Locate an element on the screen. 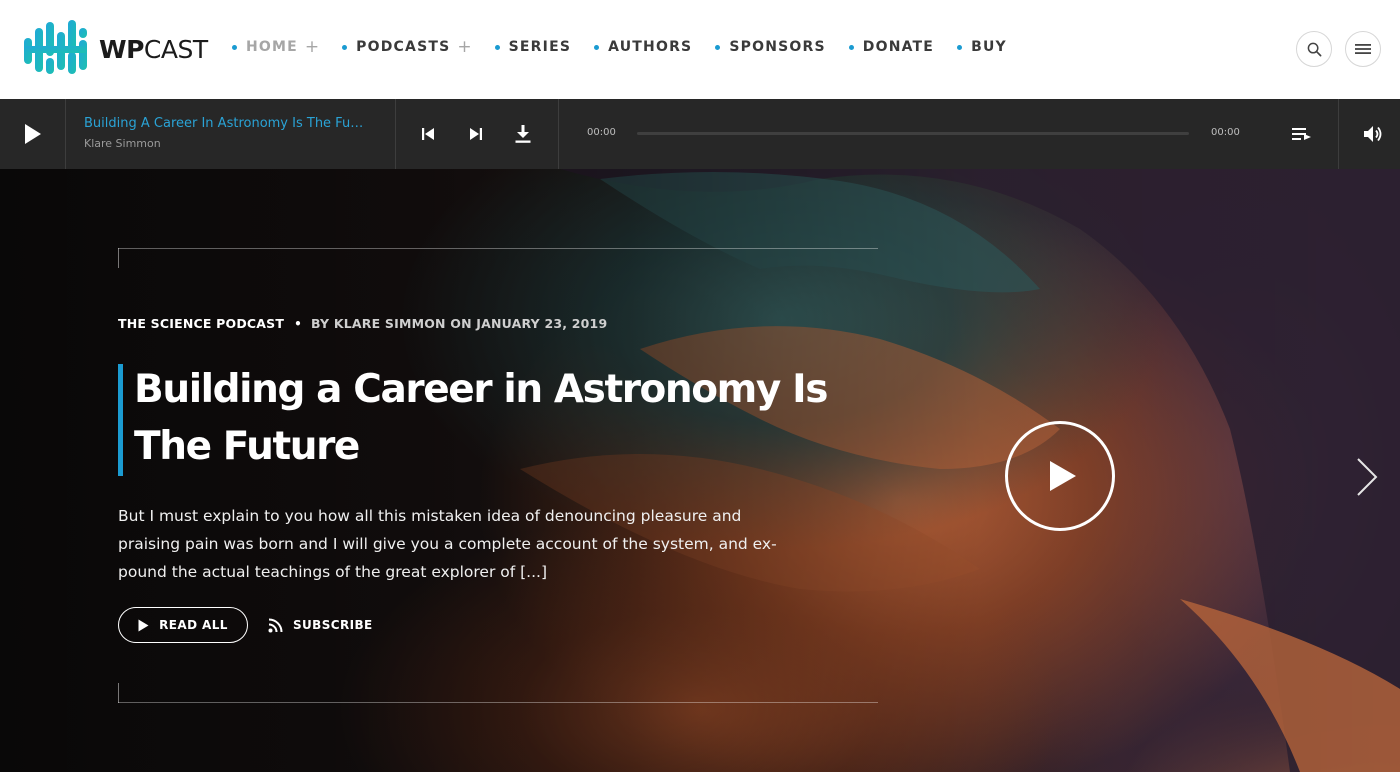  skip-previous-button is located at coordinates (428, 134).